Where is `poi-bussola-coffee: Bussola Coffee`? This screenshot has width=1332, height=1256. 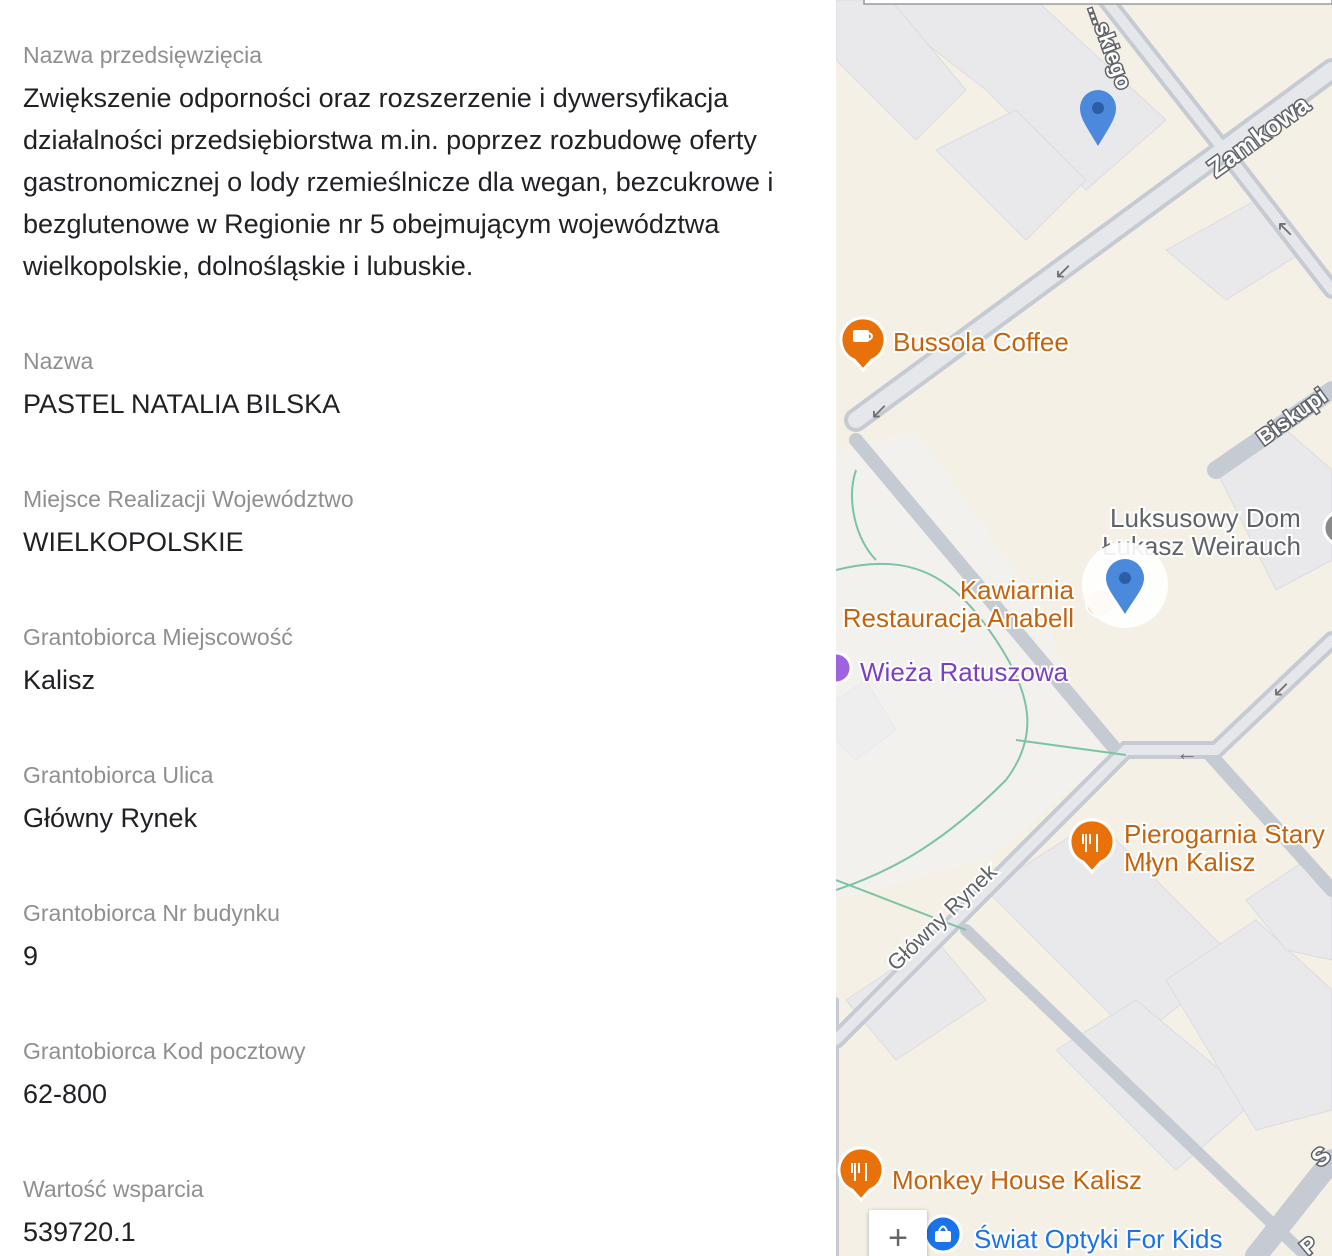 poi-bussola-coffee: Bussola Coffee is located at coordinates (955, 344).